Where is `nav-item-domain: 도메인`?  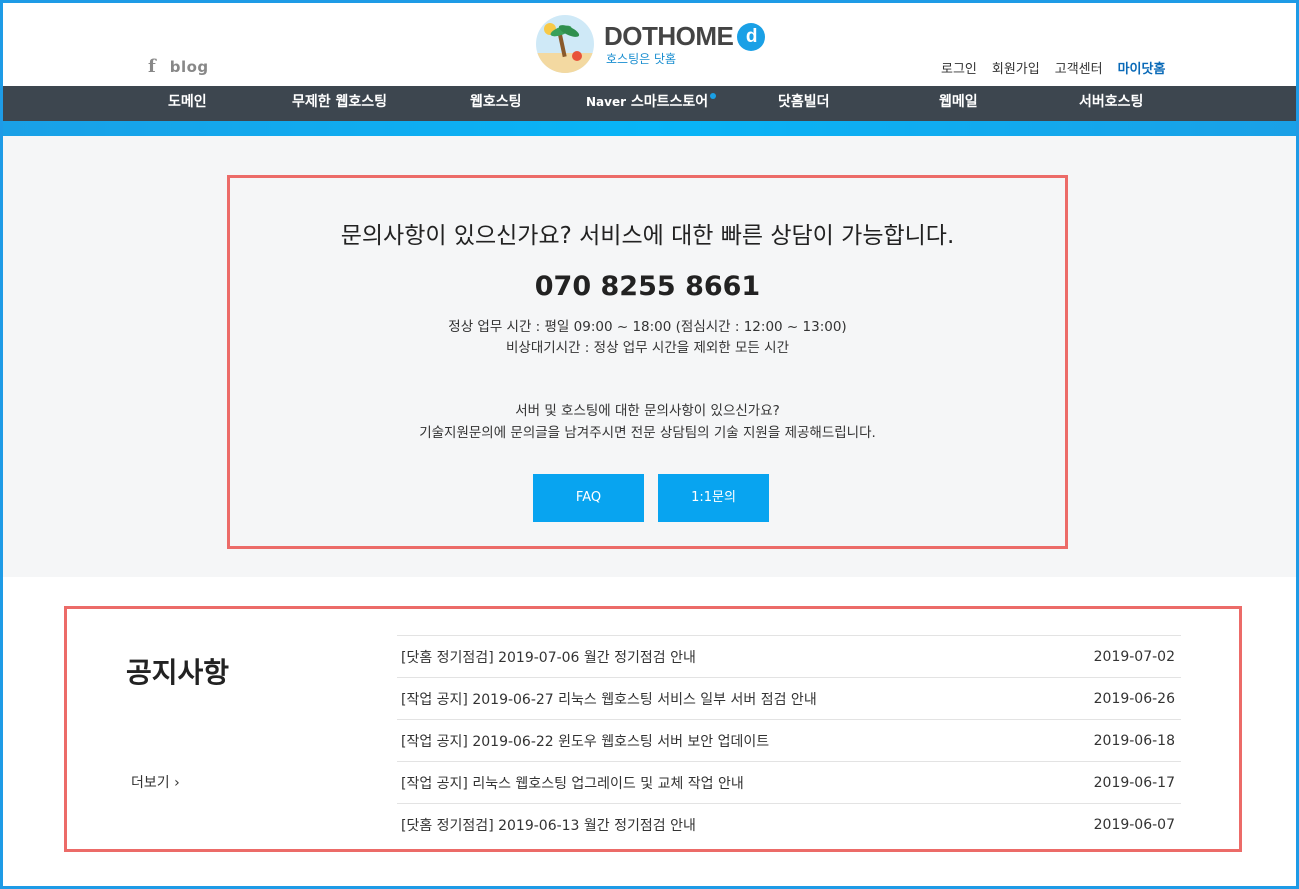
nav-item-domain: 도메인 is located at coordinates (187, 103).